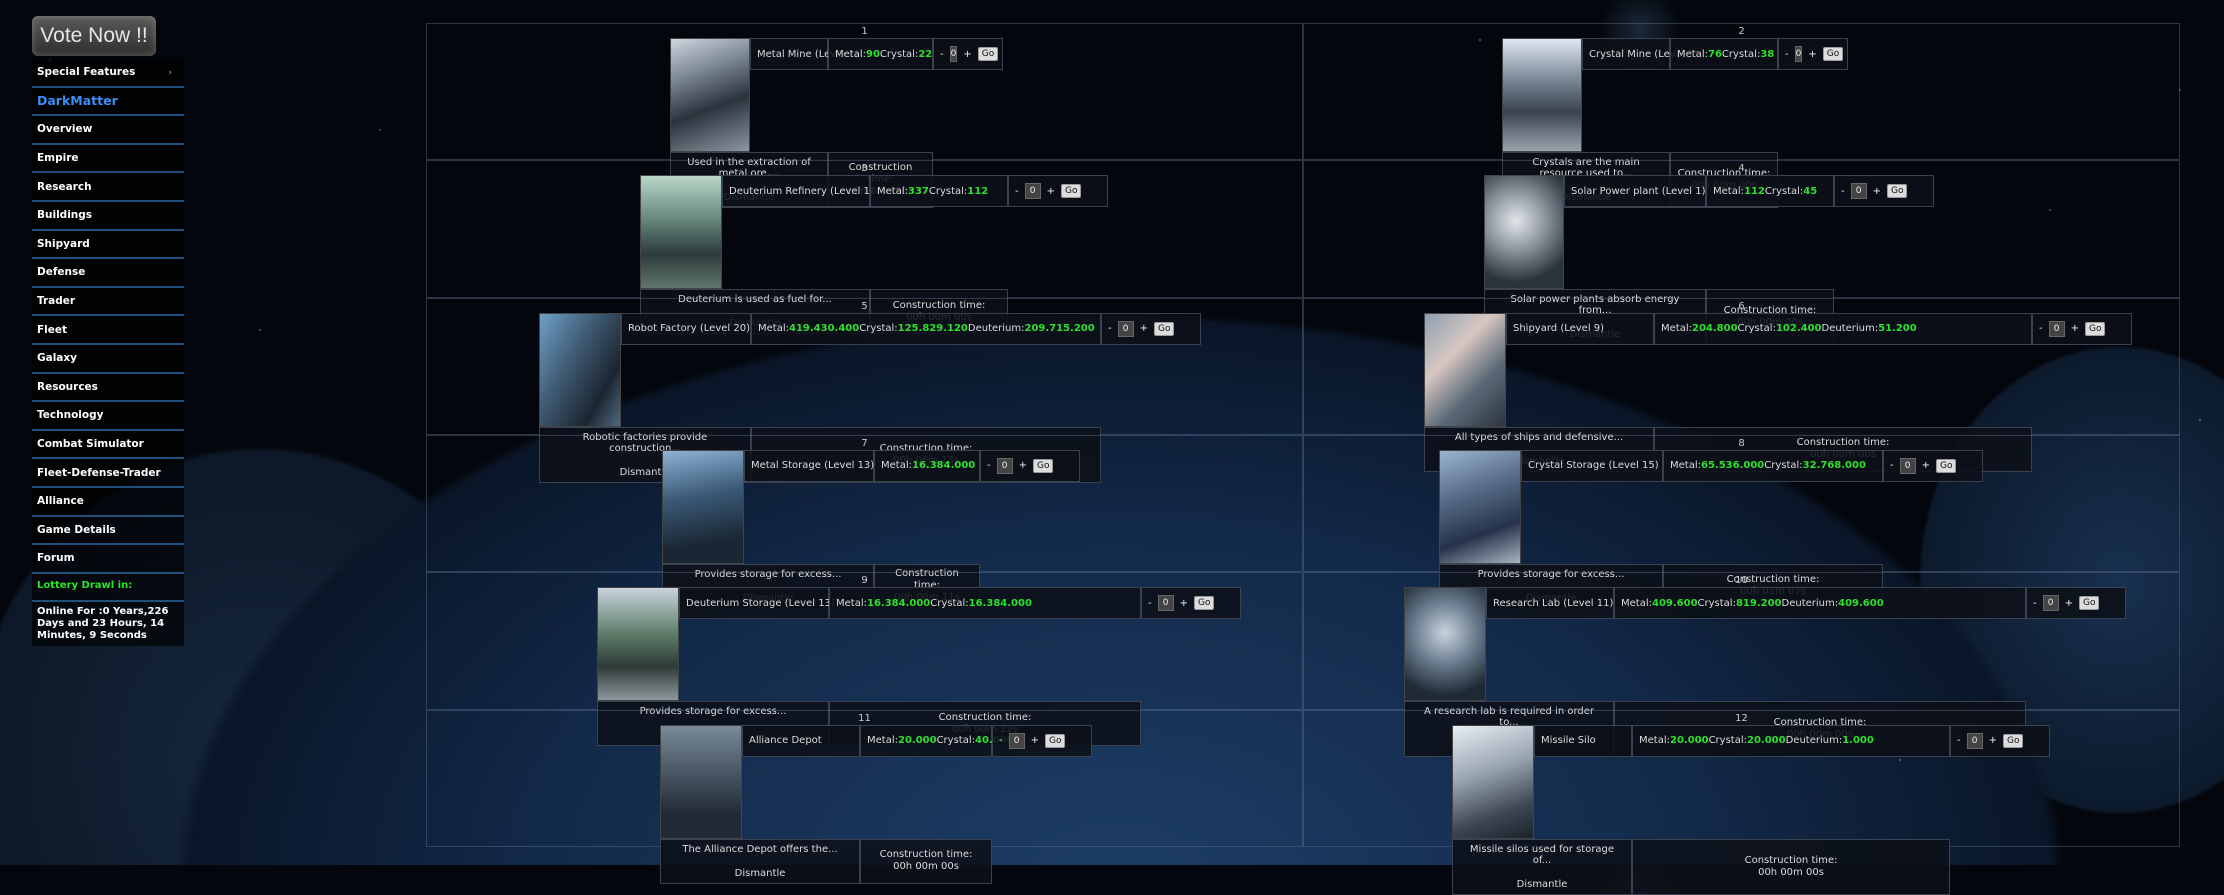  What do you see at coordinates (1524, 232) in the screenshot?
I see `solar-plant-image` at bounding box center [1524, 232].